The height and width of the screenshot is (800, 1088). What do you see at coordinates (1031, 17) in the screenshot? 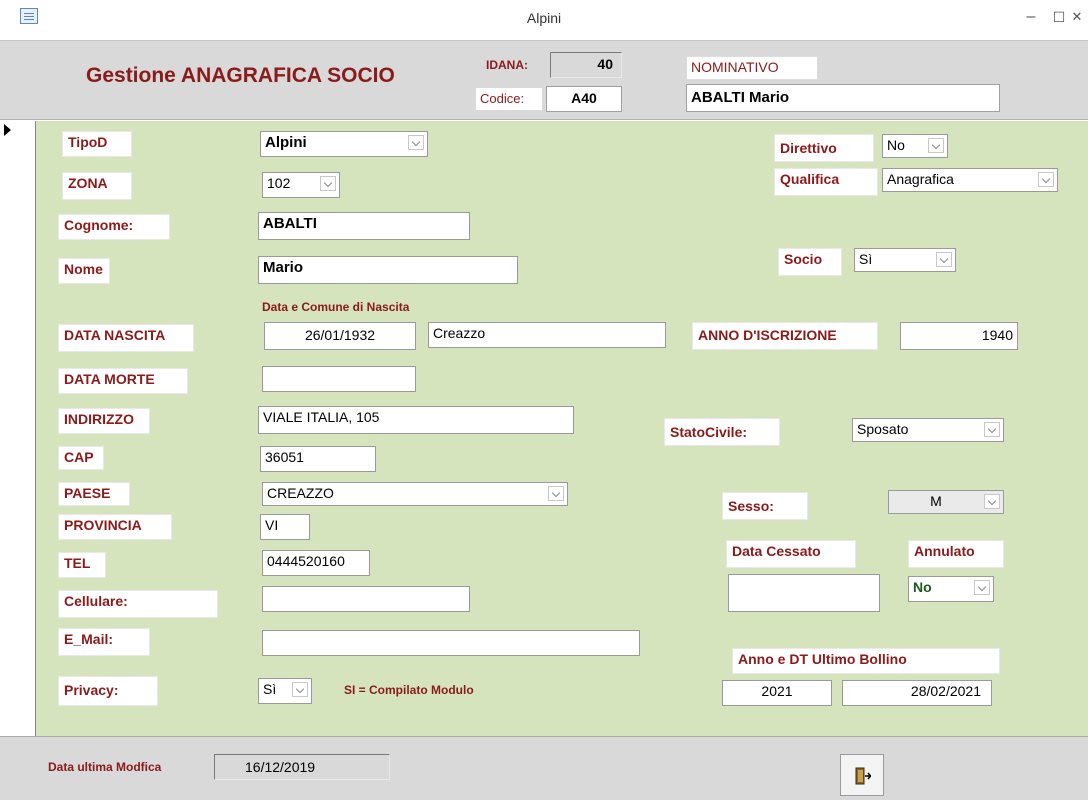
I see `minimize-button: –` at bounding box center [1031, 17].